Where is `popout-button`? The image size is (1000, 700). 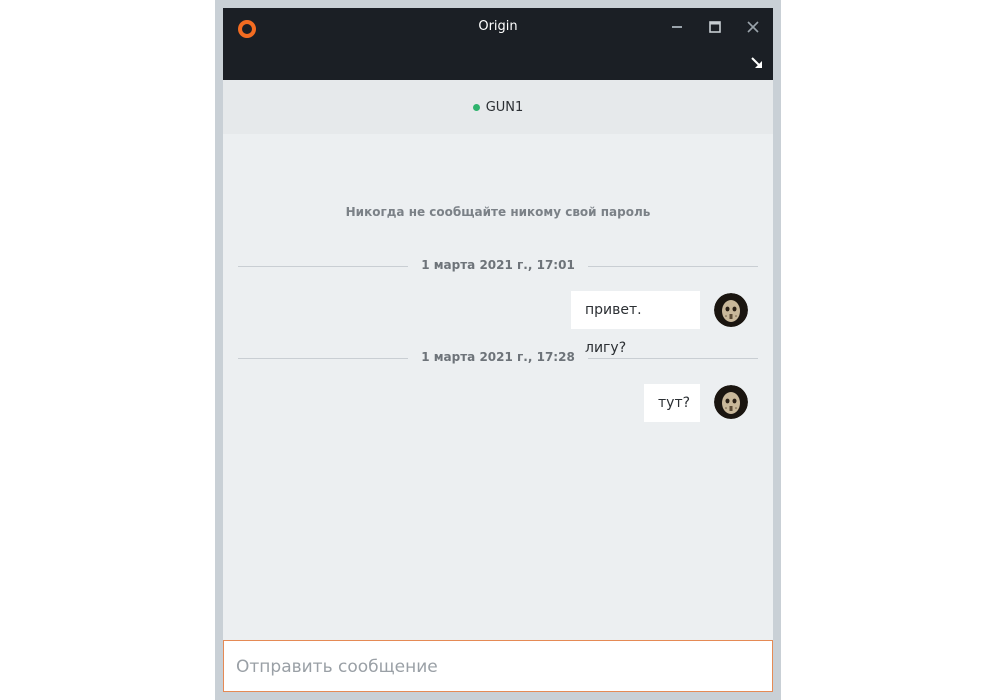 popout-button is located at coordinates (757, 64).